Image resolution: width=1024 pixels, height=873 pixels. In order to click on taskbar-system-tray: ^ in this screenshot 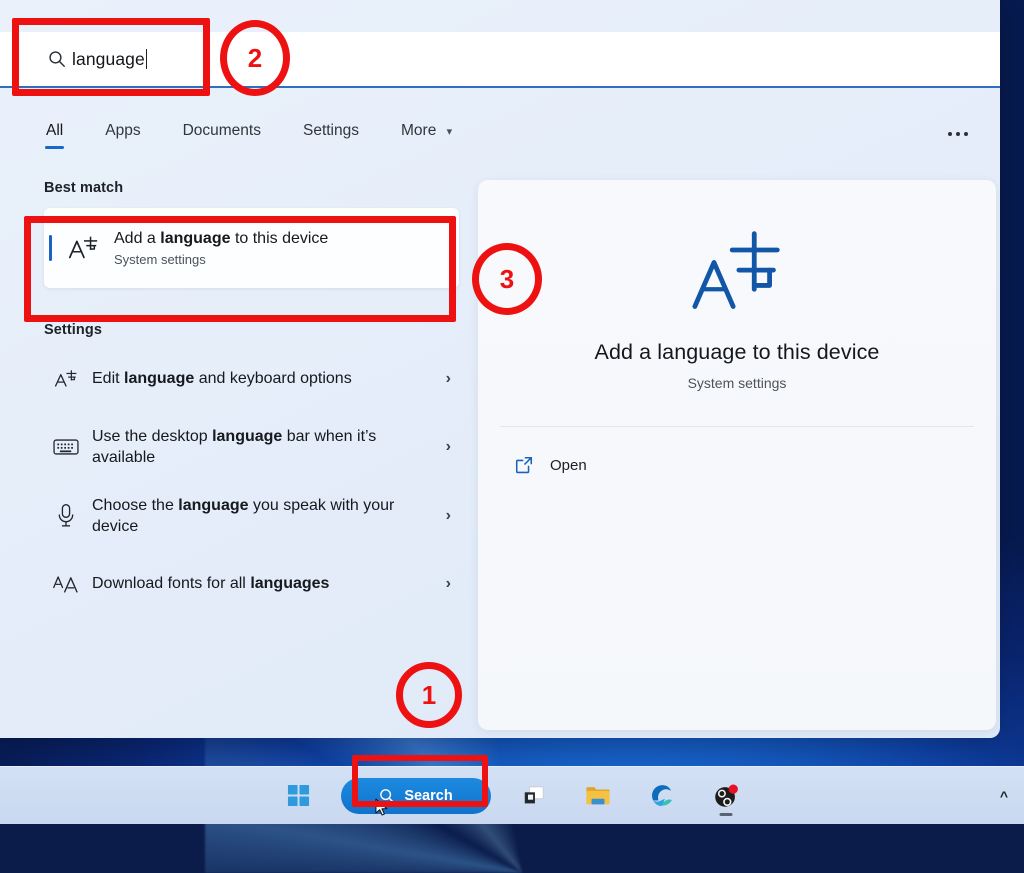, I will do `click(1004, 796)`.